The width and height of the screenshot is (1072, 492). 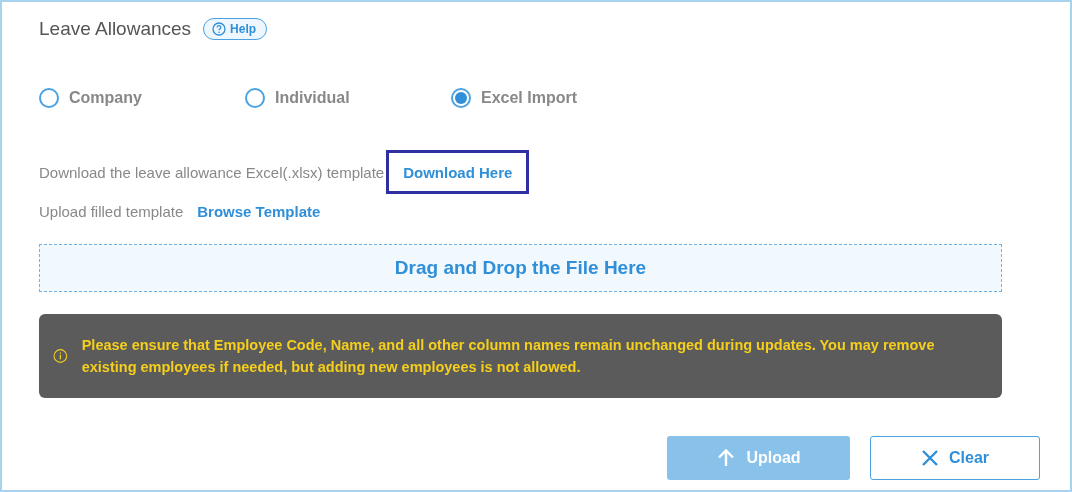 What do you see at coordinates (142, 98) in the screenshot?
I see `radio-option: Company` at bounding box center [142, 98].